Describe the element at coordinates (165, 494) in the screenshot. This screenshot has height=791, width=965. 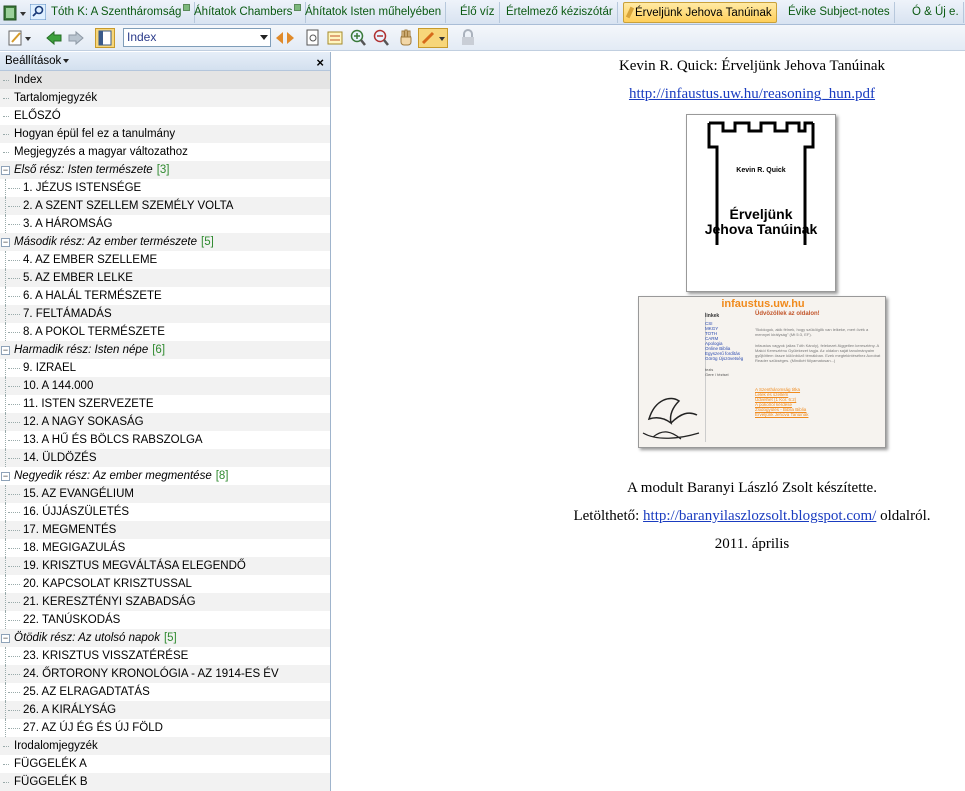
I see `tree-item: 15. AZ EVANGÉLIUM` at that location.